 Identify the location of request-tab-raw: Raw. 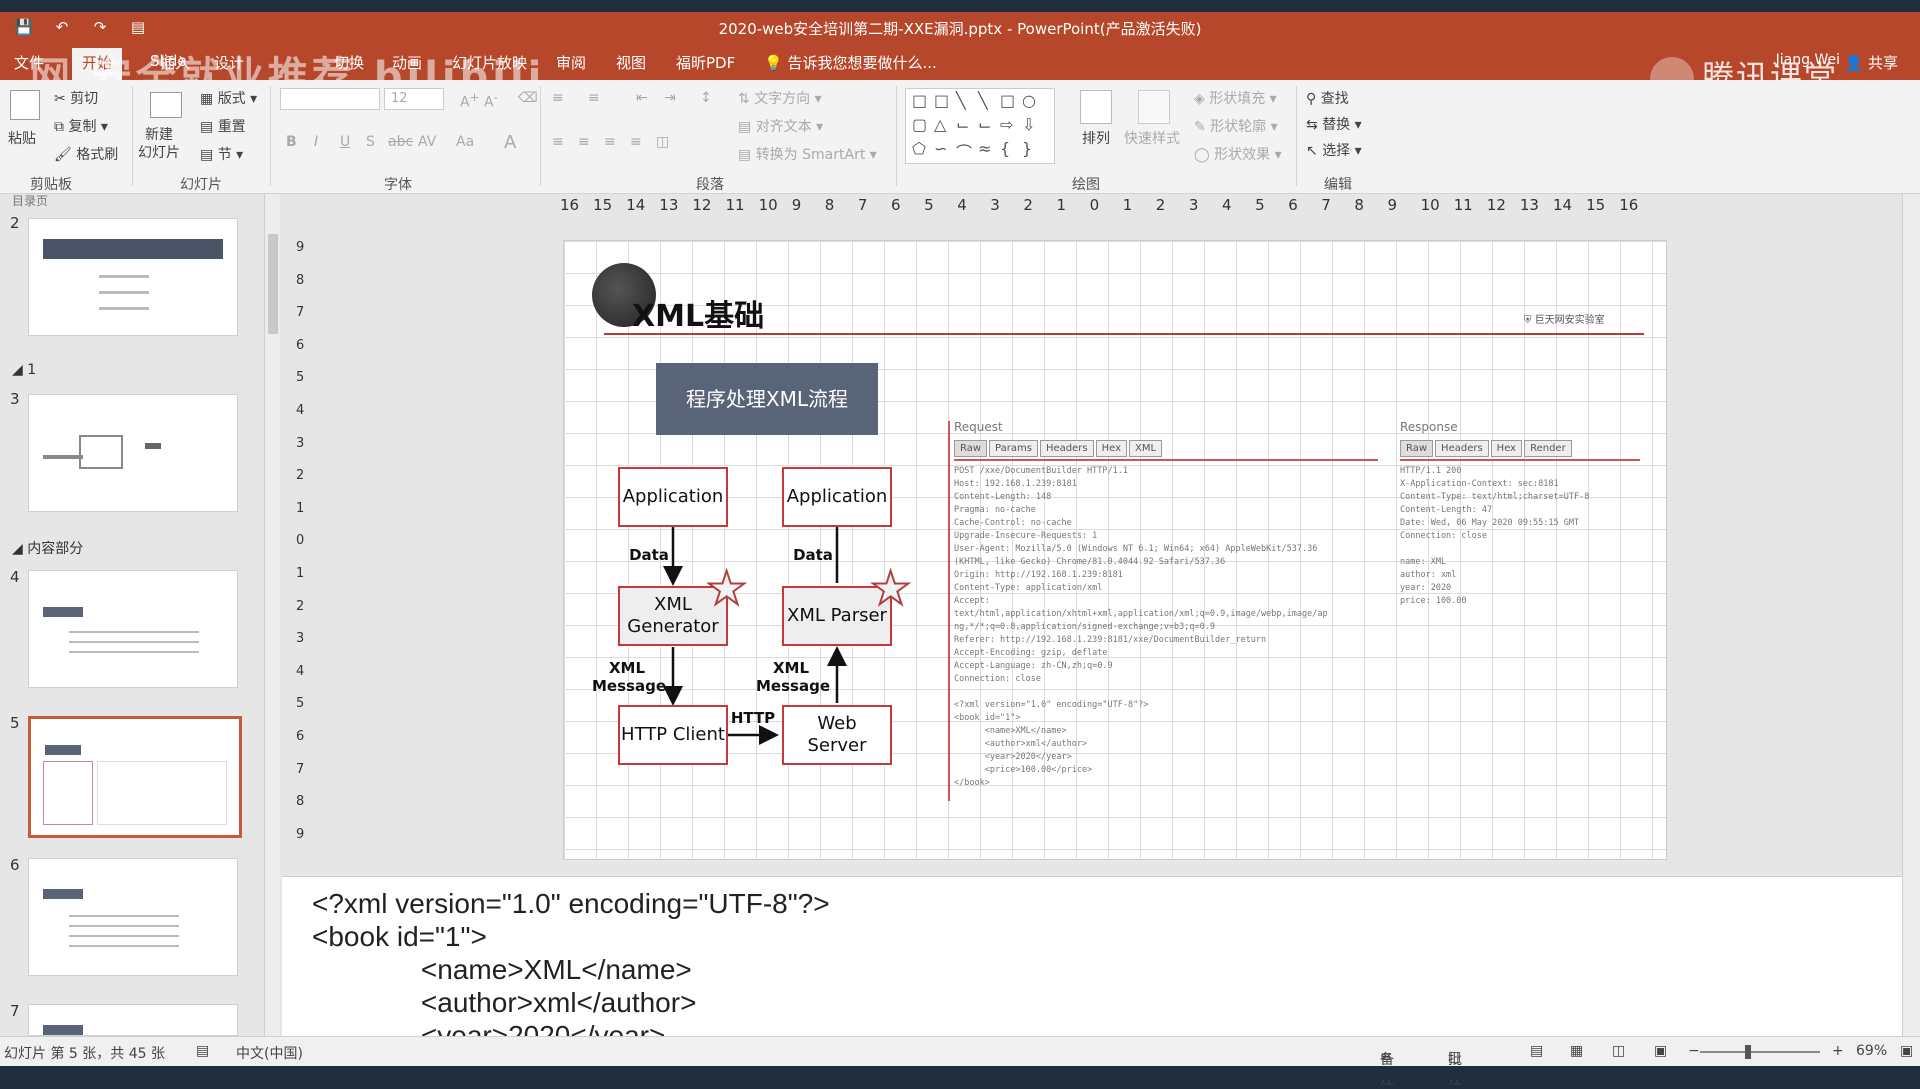
(971, 448).